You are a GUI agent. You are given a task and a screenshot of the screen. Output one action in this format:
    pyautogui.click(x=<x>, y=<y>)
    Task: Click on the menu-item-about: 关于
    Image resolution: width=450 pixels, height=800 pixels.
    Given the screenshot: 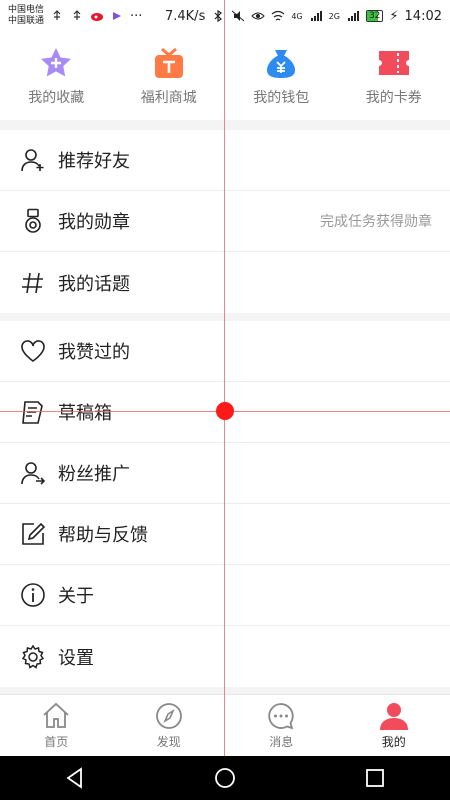 What is the action you would take?
    pyautogui.click(x=225, y=595)
    